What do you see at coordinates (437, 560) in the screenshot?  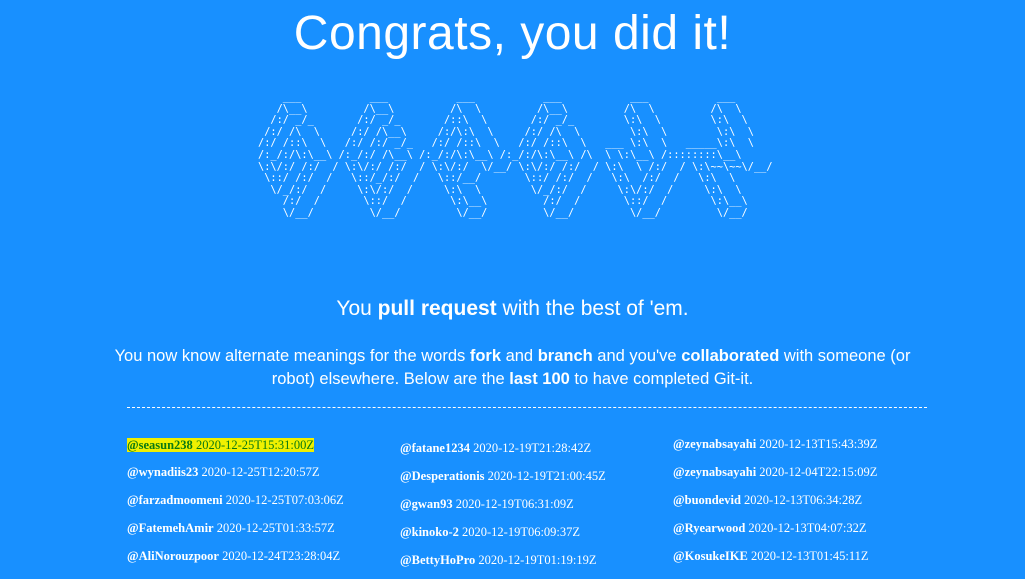 I see `username-link: @BettyHoPro` at bounding box center [437, 560].